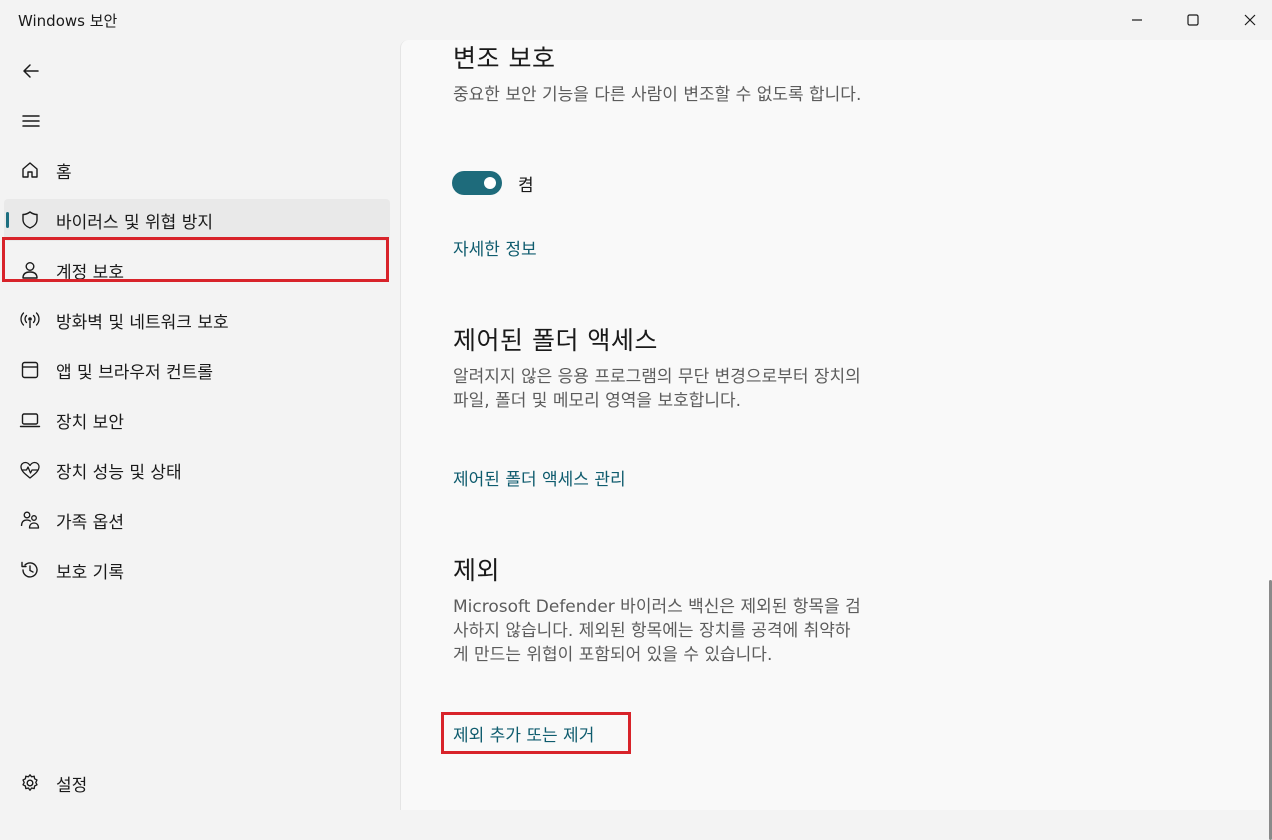  I want to click on sidebar-item-protection-history: 보호 기록, so click(197, 570).